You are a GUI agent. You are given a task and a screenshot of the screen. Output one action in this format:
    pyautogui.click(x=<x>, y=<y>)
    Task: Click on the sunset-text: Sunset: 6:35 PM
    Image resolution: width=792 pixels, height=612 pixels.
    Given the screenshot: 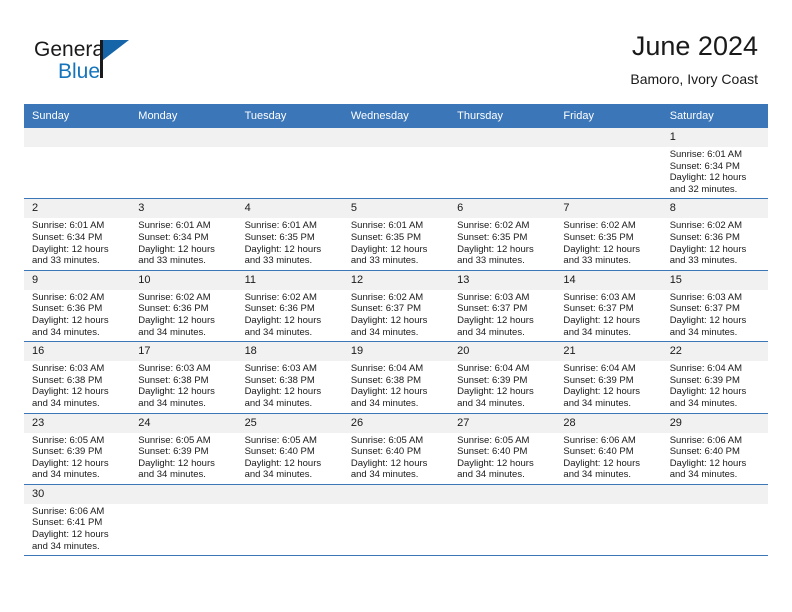 What is the action you would take?
    pyautogui.click(x=598, y=237)
    